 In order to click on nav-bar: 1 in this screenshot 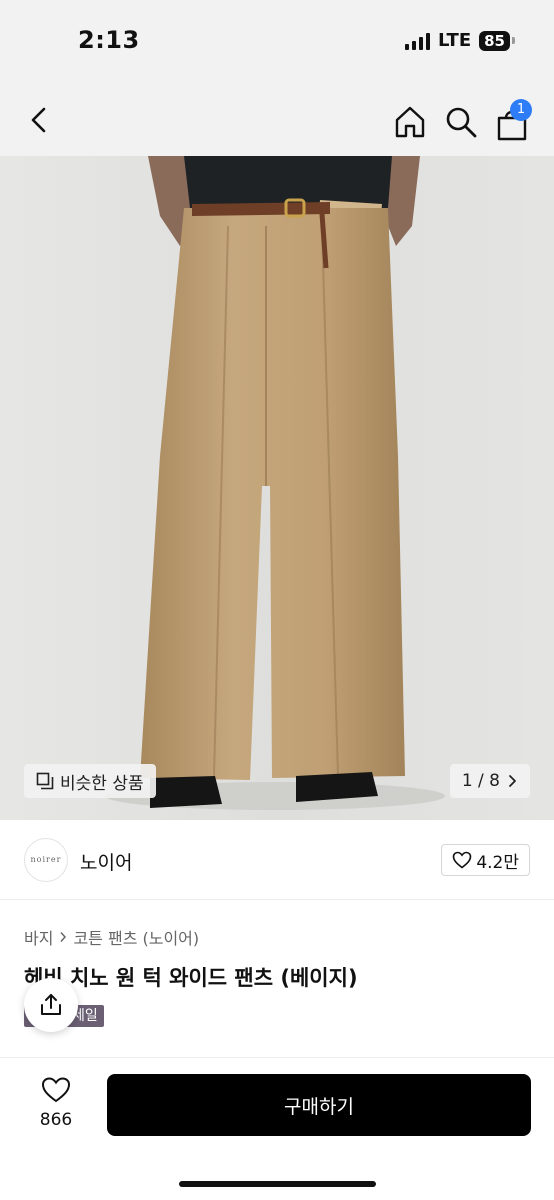, I will do `click(277, 120)`.